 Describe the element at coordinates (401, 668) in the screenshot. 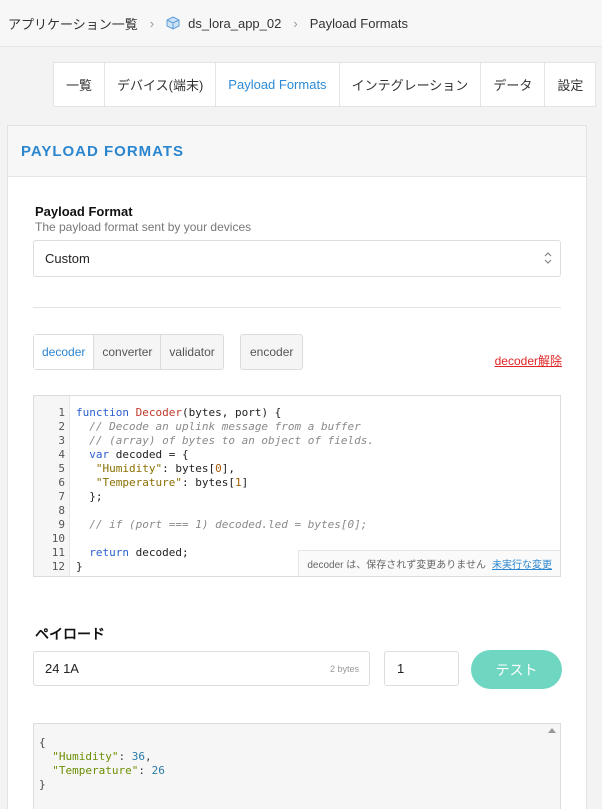

I see `port-value: 1` at that location.